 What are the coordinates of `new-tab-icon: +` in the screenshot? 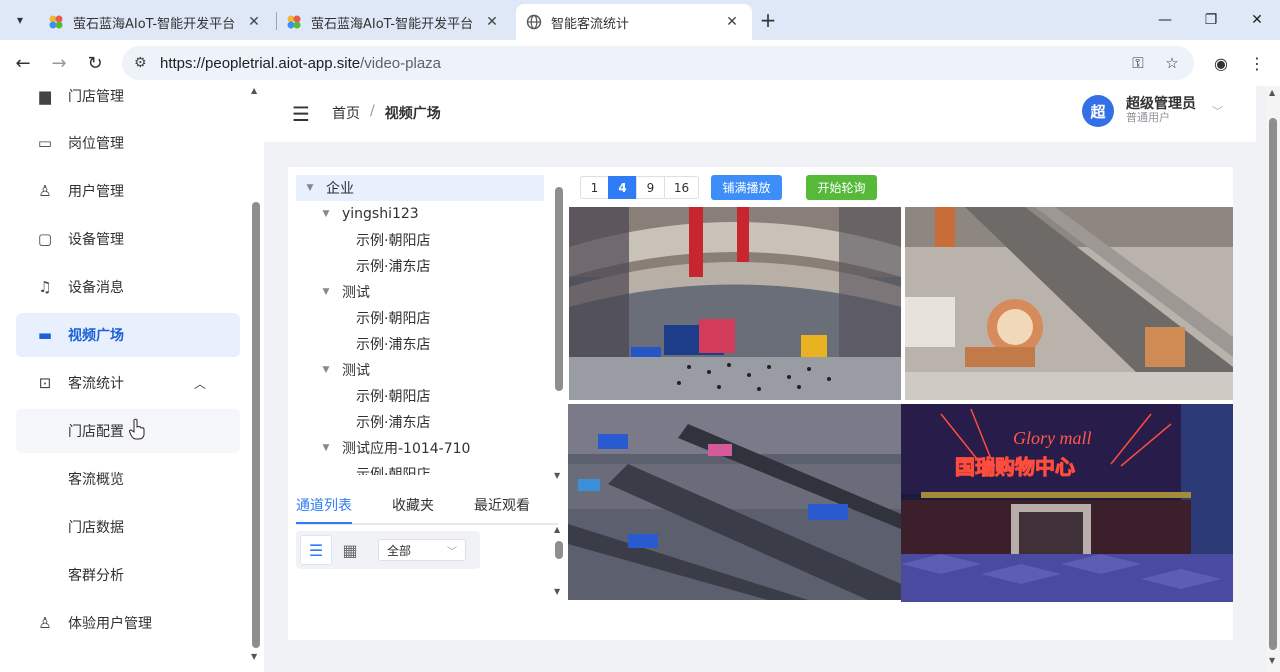 It's located at (768, 20).